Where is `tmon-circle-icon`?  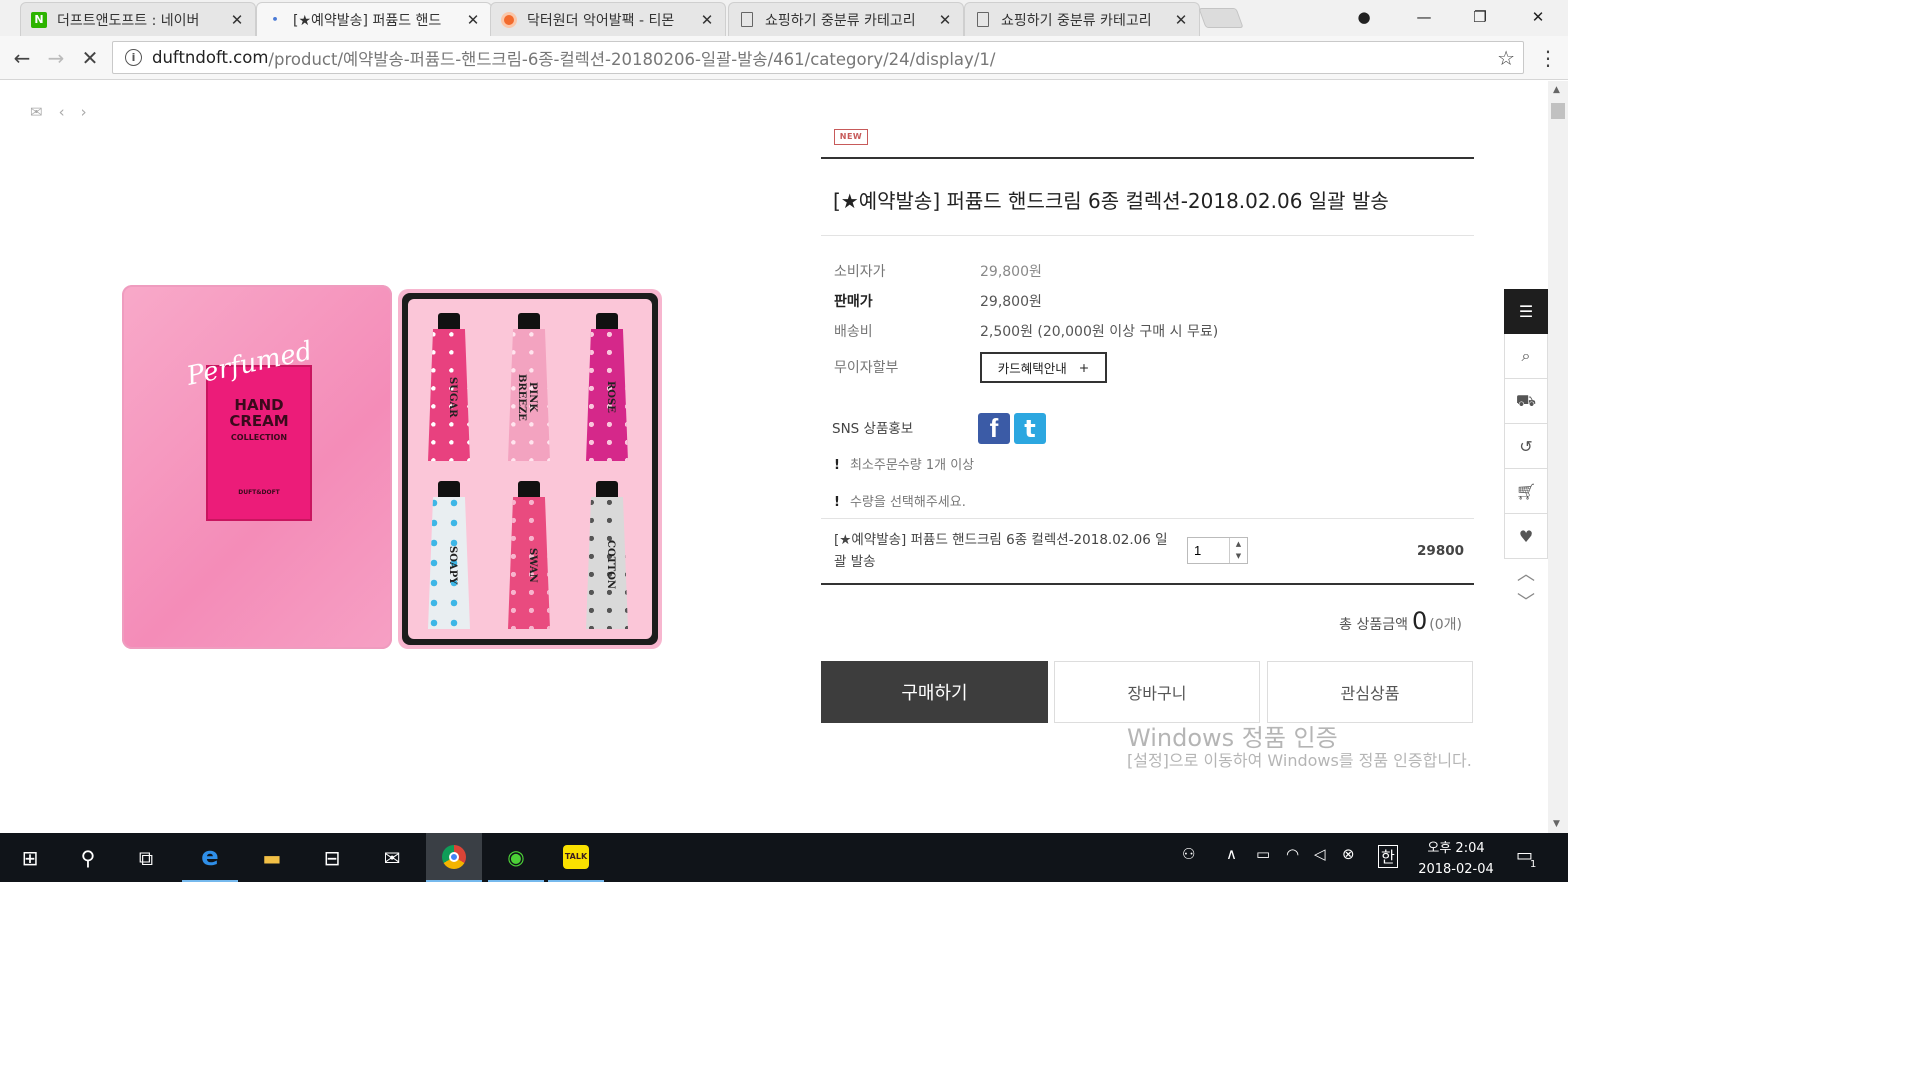 tmon-circle-icon is located at coordinates (509, 19).